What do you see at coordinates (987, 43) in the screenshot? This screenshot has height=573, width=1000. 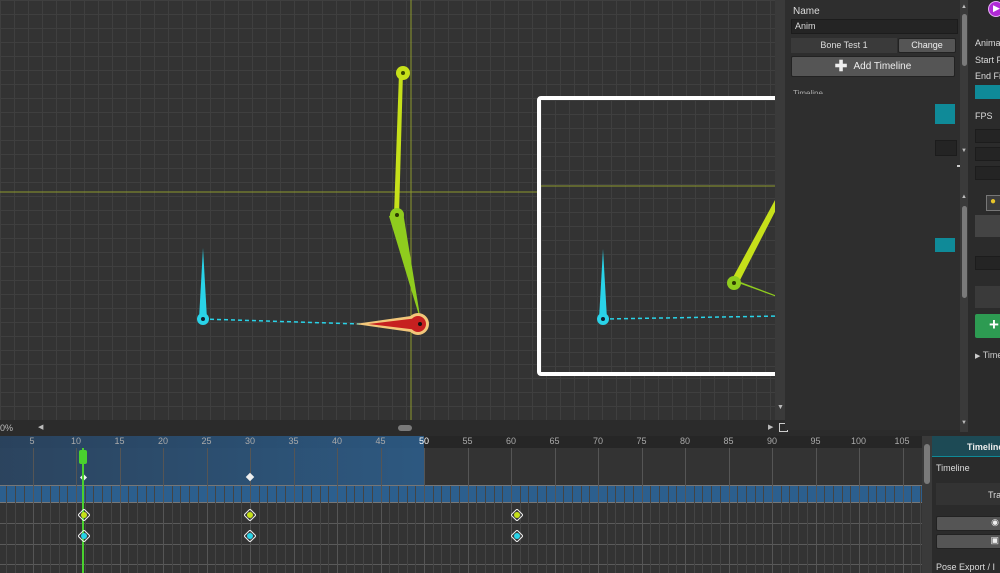 I see `anim-label: Anima` at bounding box center [987, 43].